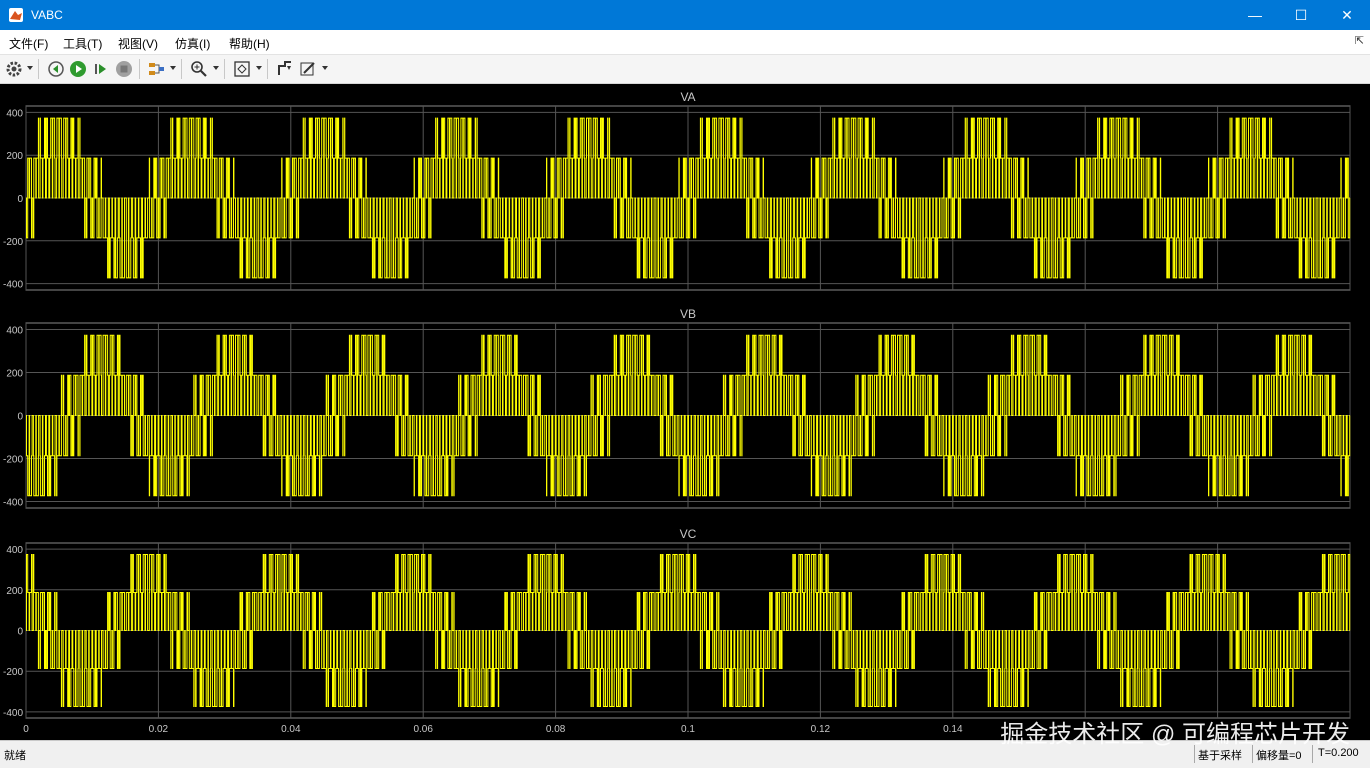 The width and height of the screenshot is (1370, 768). Describe the element at coordinates (423, 729) in the screenshot. I see `x-tick-label: 0.06` at that location.